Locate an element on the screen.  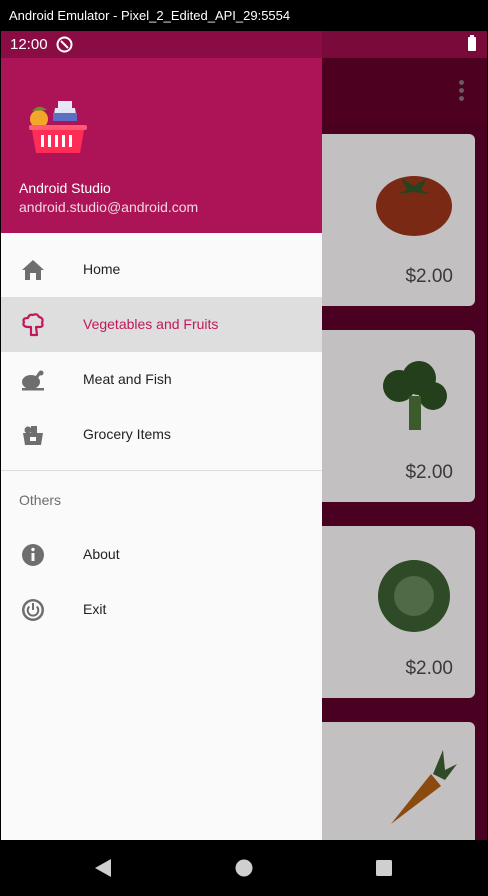
status-time: 12:00 is located at coordinates (29, 44).